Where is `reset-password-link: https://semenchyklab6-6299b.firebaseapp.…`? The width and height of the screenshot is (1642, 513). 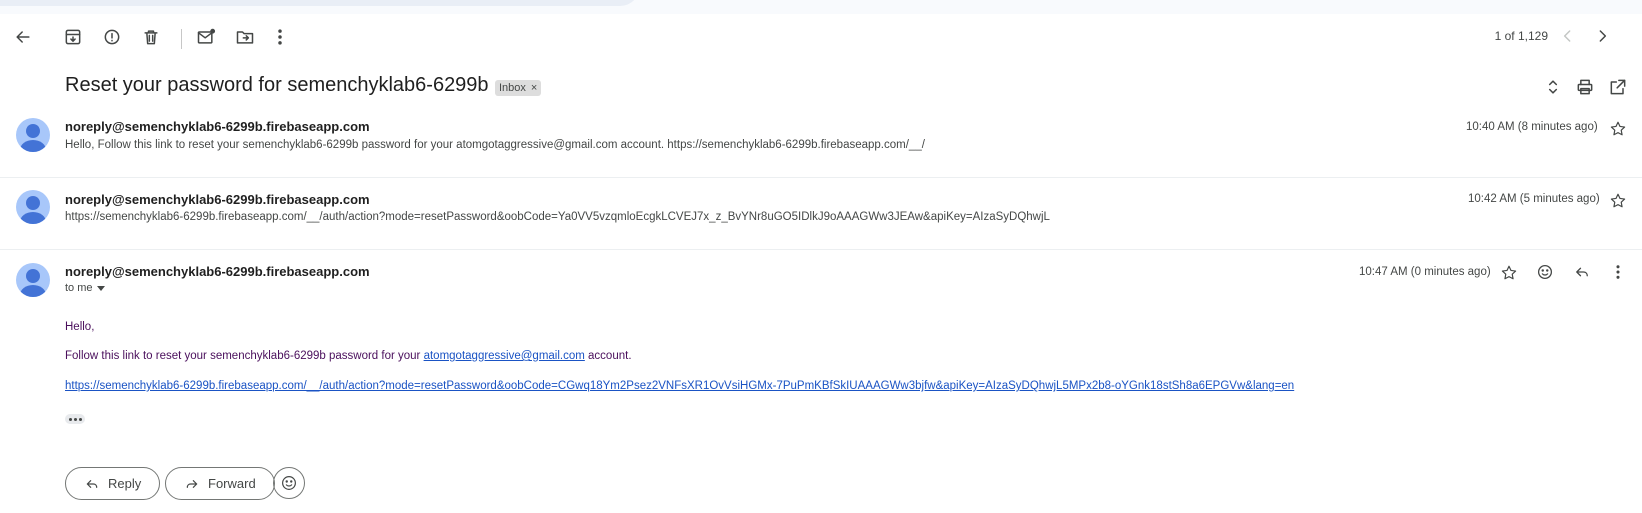
reset-password-link: https://semenchyklab6-6299b.firebaseapp.… is located at coordinates (679, 386).